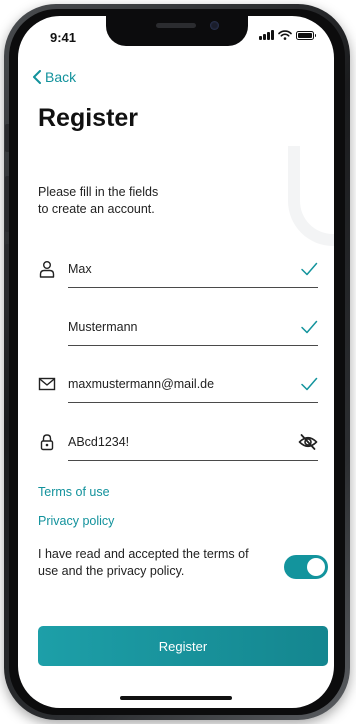 The width and height of the screenshot is (356, 724). Describe the element at coordinates (306, 35) in the screenshot. I see `battery-icon` at that location.